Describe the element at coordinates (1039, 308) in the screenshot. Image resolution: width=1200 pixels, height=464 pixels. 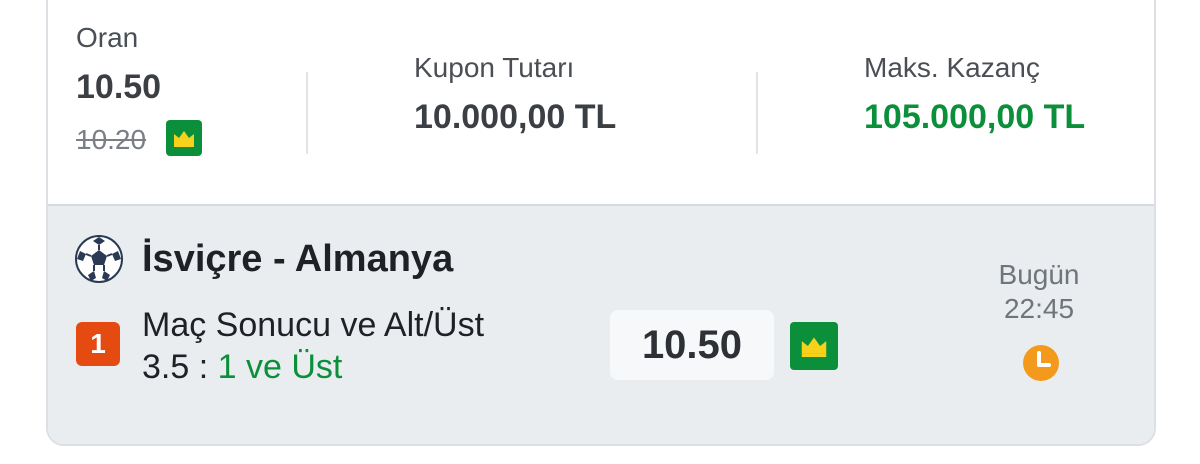
I see `event-time: 22:45` at that location.